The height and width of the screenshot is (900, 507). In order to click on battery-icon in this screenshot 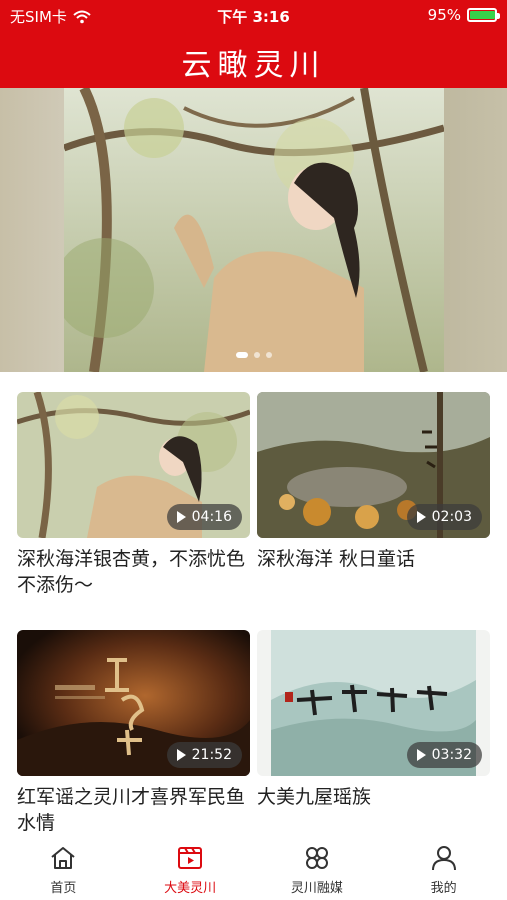, I will do `click(483, 15)`.